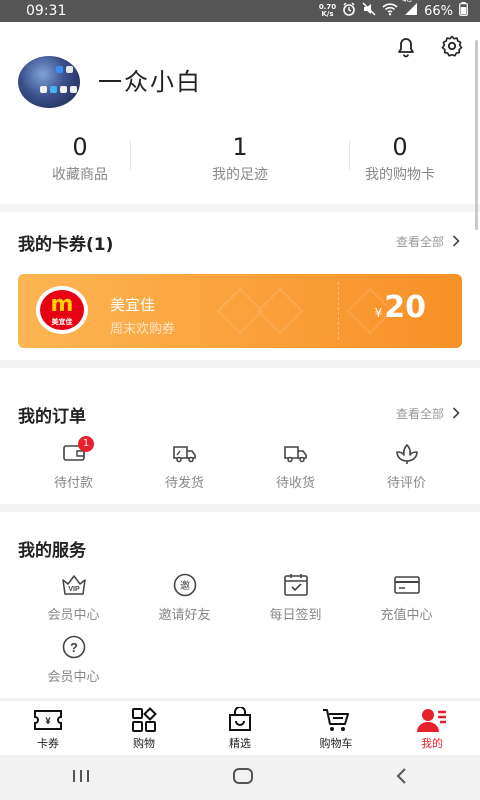 This screenshot has width=480, height=800. I want to click on order-pending-review: 待评价, so click(406, 465).